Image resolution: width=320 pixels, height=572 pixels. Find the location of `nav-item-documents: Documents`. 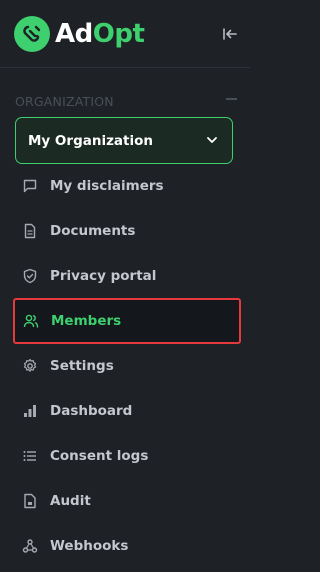

nav-item-documents: Documents is located at coordinates (127, 231).